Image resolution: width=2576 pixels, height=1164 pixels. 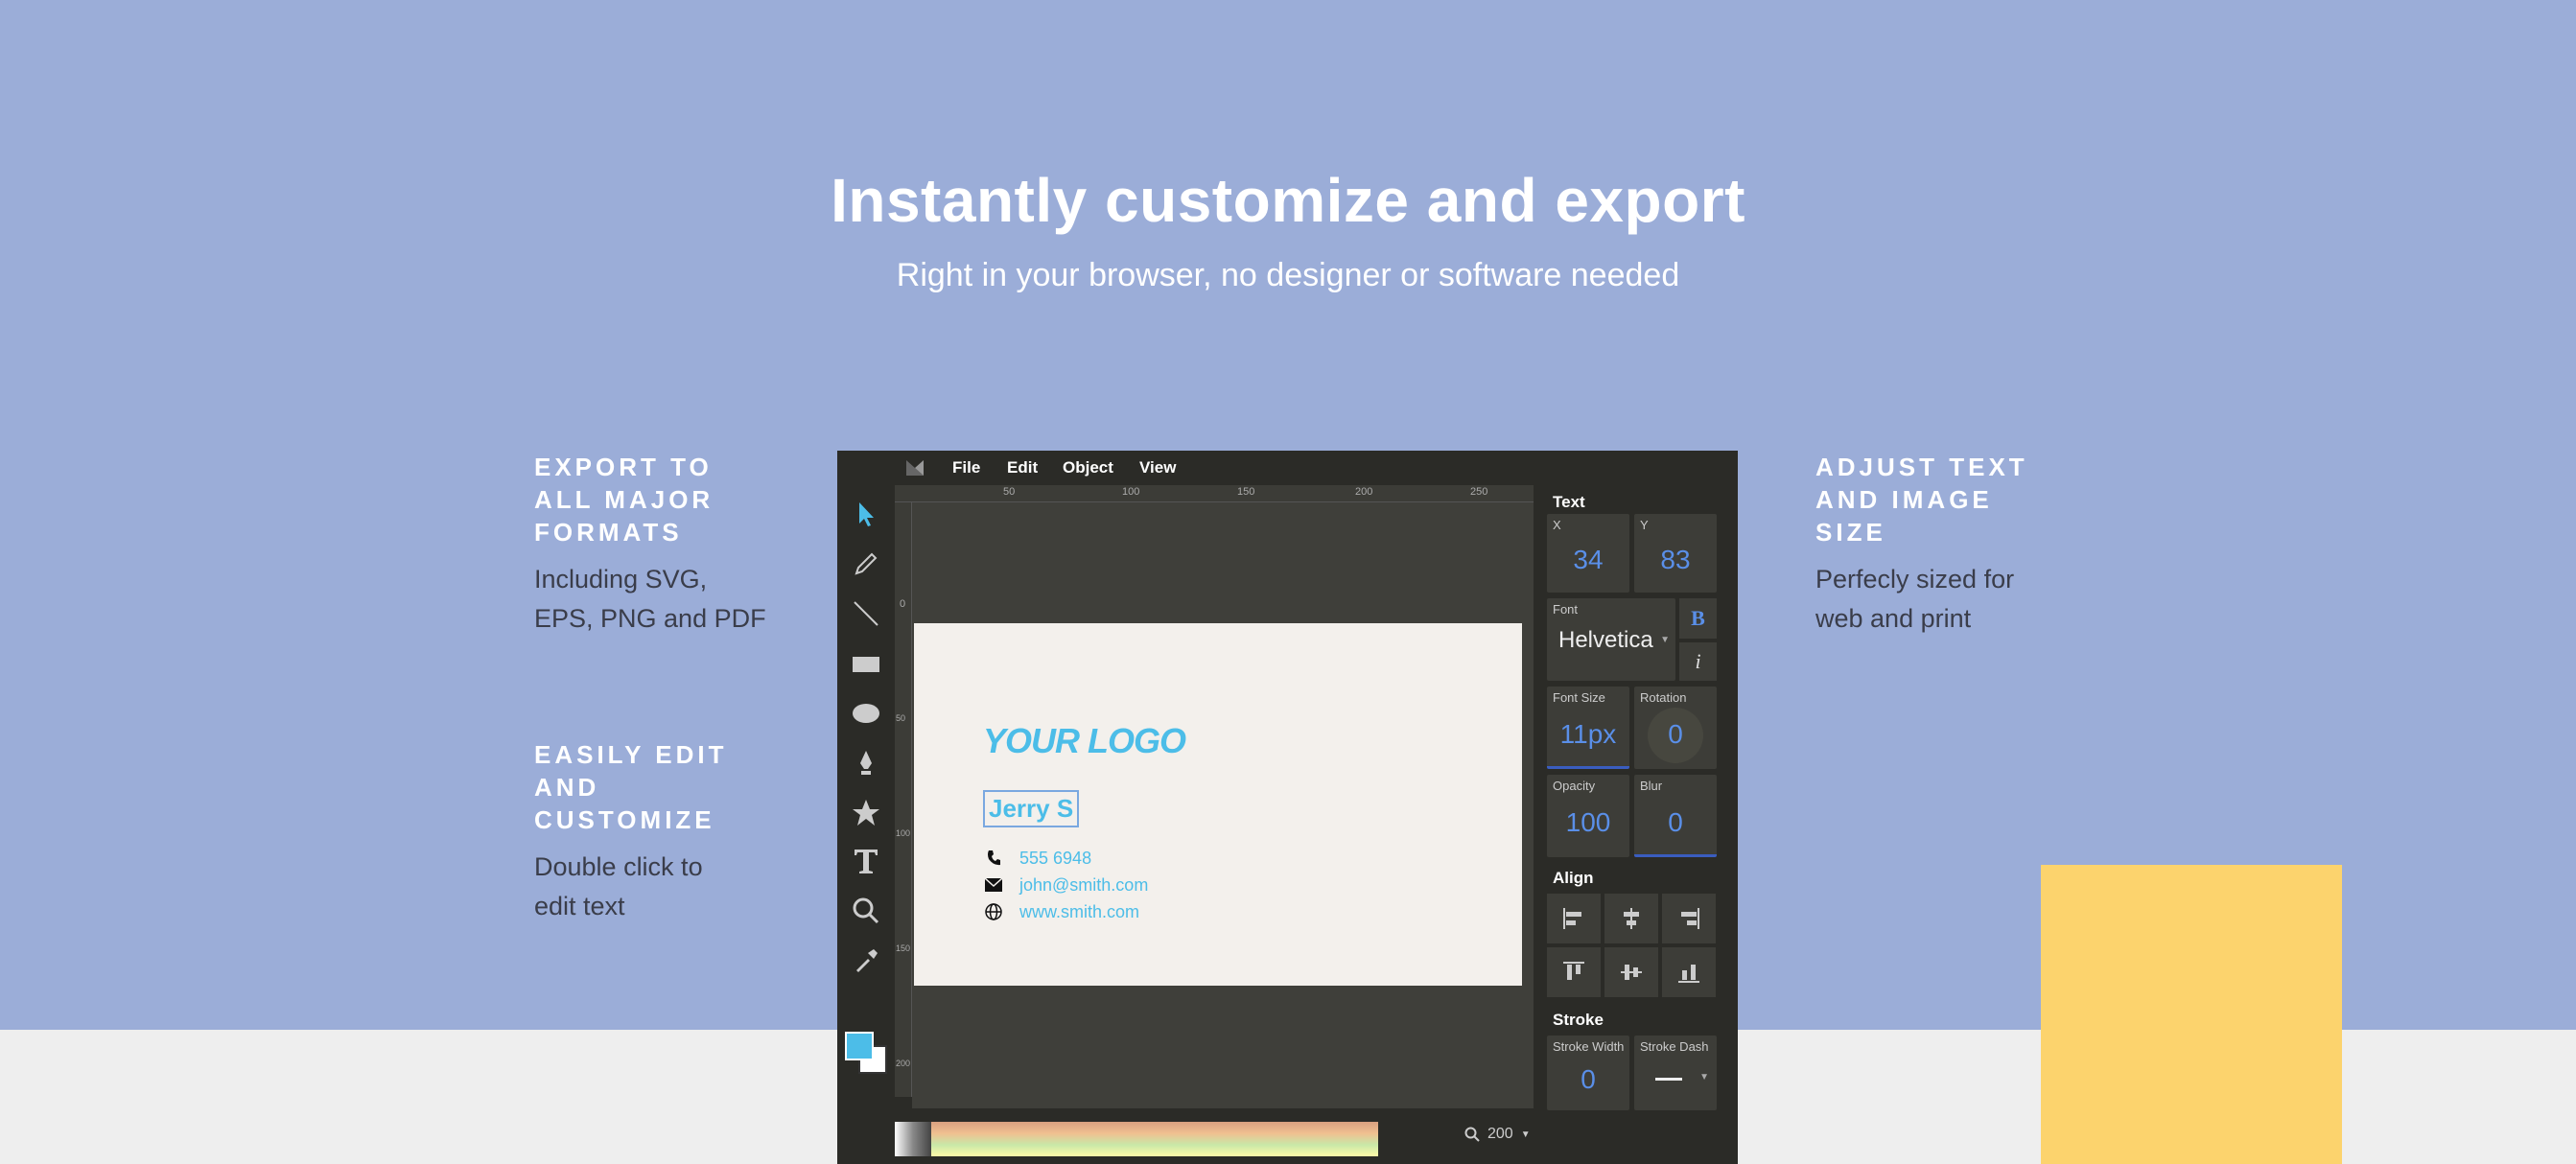 I want to click on eyedropper-tool, so click(x=866, y=961).